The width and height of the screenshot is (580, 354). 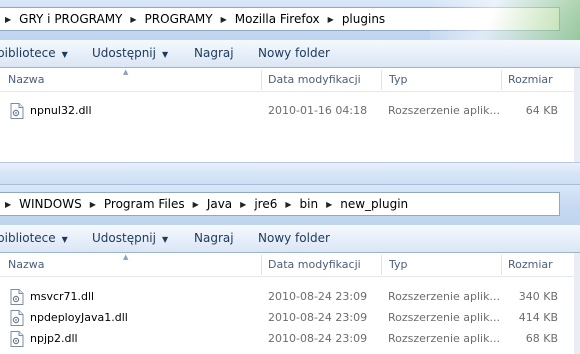 I want to click on file-name: npjp2.dll, so click(x=54, y=338).